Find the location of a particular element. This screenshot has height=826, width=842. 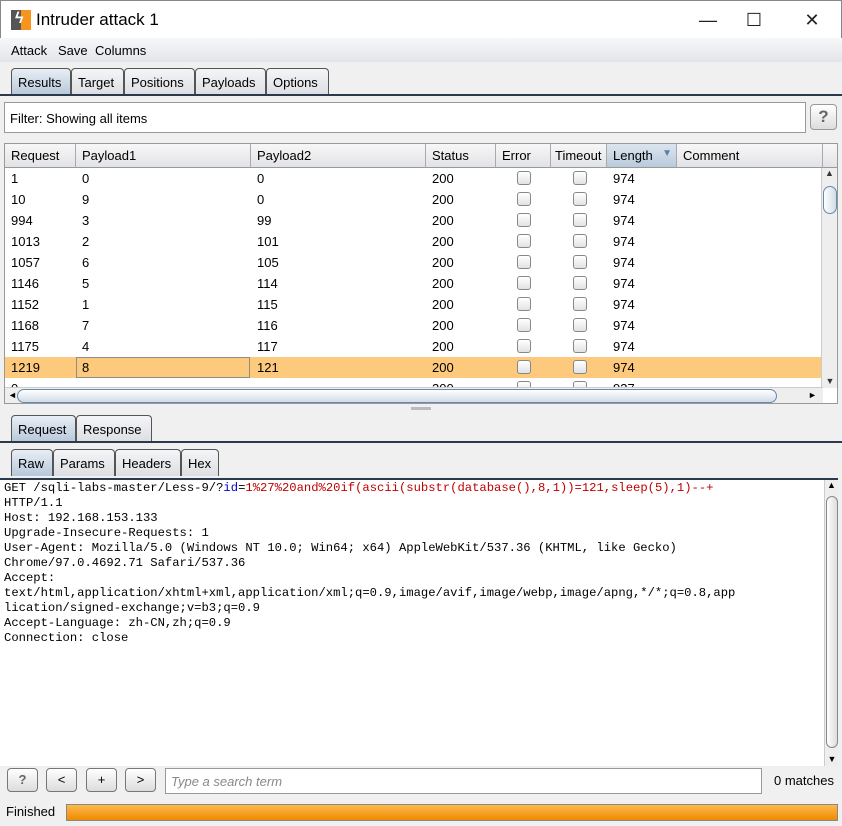

search-prev-button: < is located at coordinates (61, 780).